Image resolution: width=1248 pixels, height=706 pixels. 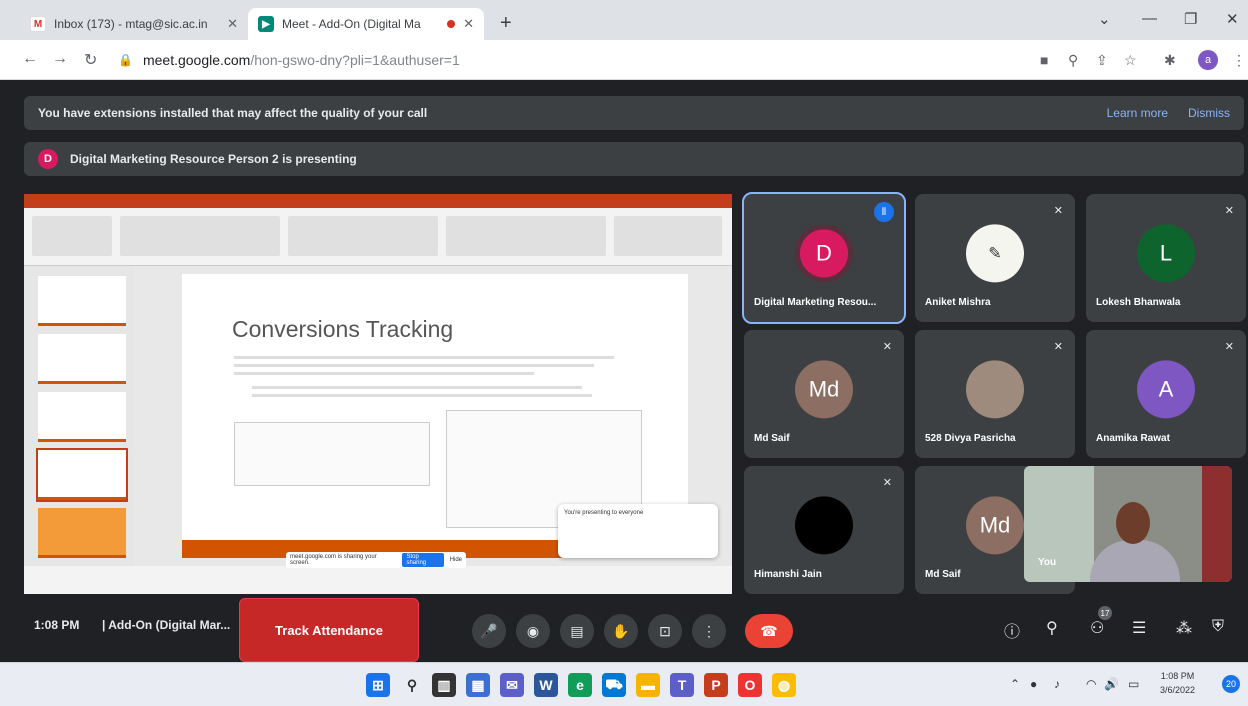 What do you see at coordinates (1149, 18) in the screenshot?
I see `minimize-icon: —` at bounding box center [1149, 18].